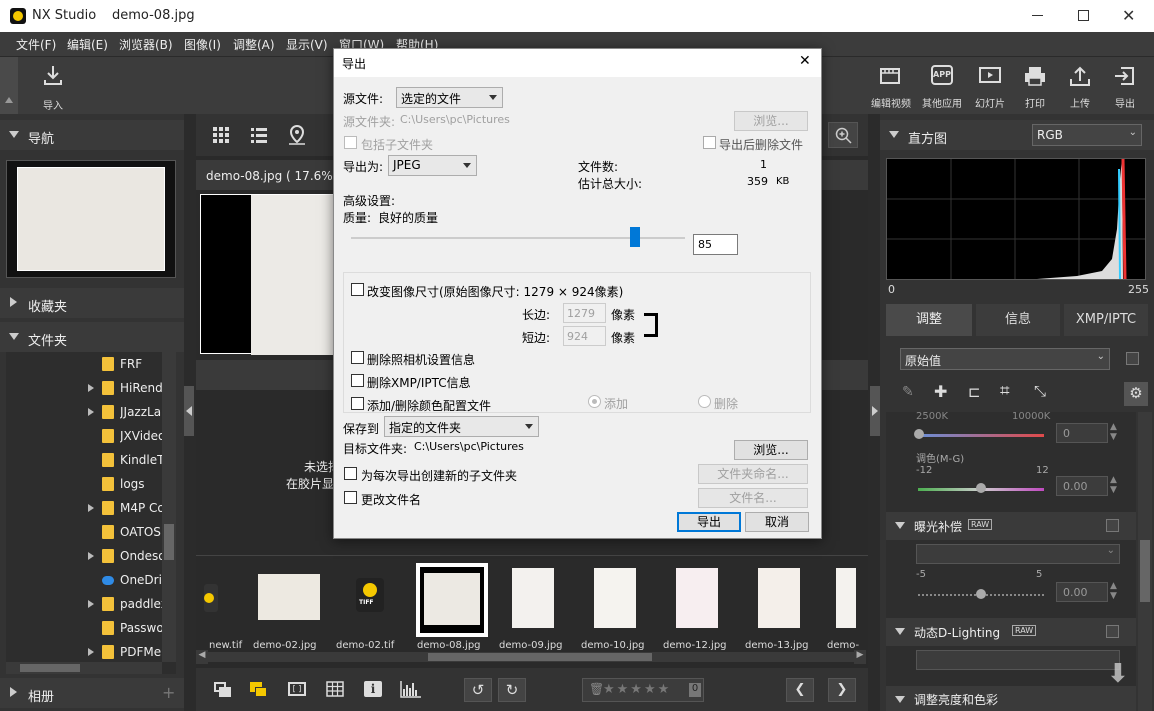 The width and height of the screenshot is (1154, 711). Describe the element at coordinates (540, 657) in the screenshot. I see `filmstrip-scroll-thumb` at that location.